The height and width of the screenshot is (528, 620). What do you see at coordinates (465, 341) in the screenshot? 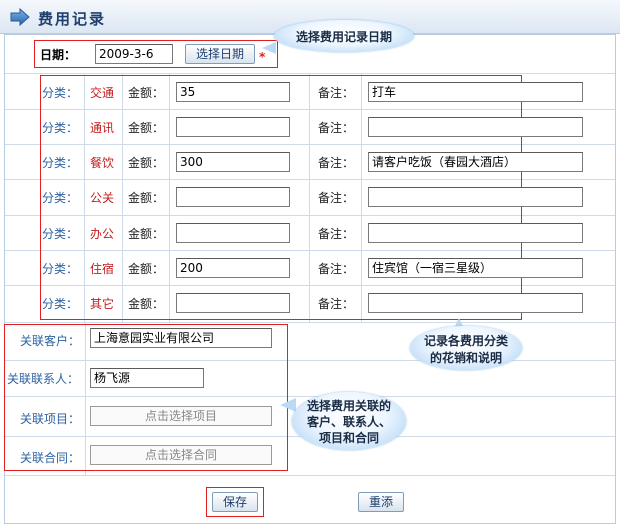
I see `callout-categories-line1: 记录各费用分类` at bounding box center [465, 341].